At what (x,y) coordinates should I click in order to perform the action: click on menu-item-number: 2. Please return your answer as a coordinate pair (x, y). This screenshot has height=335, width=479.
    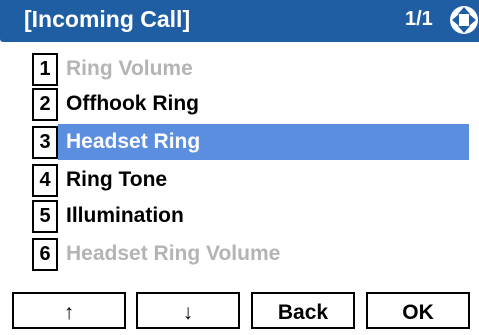
    Looking at the image, I should click on (45, 104).